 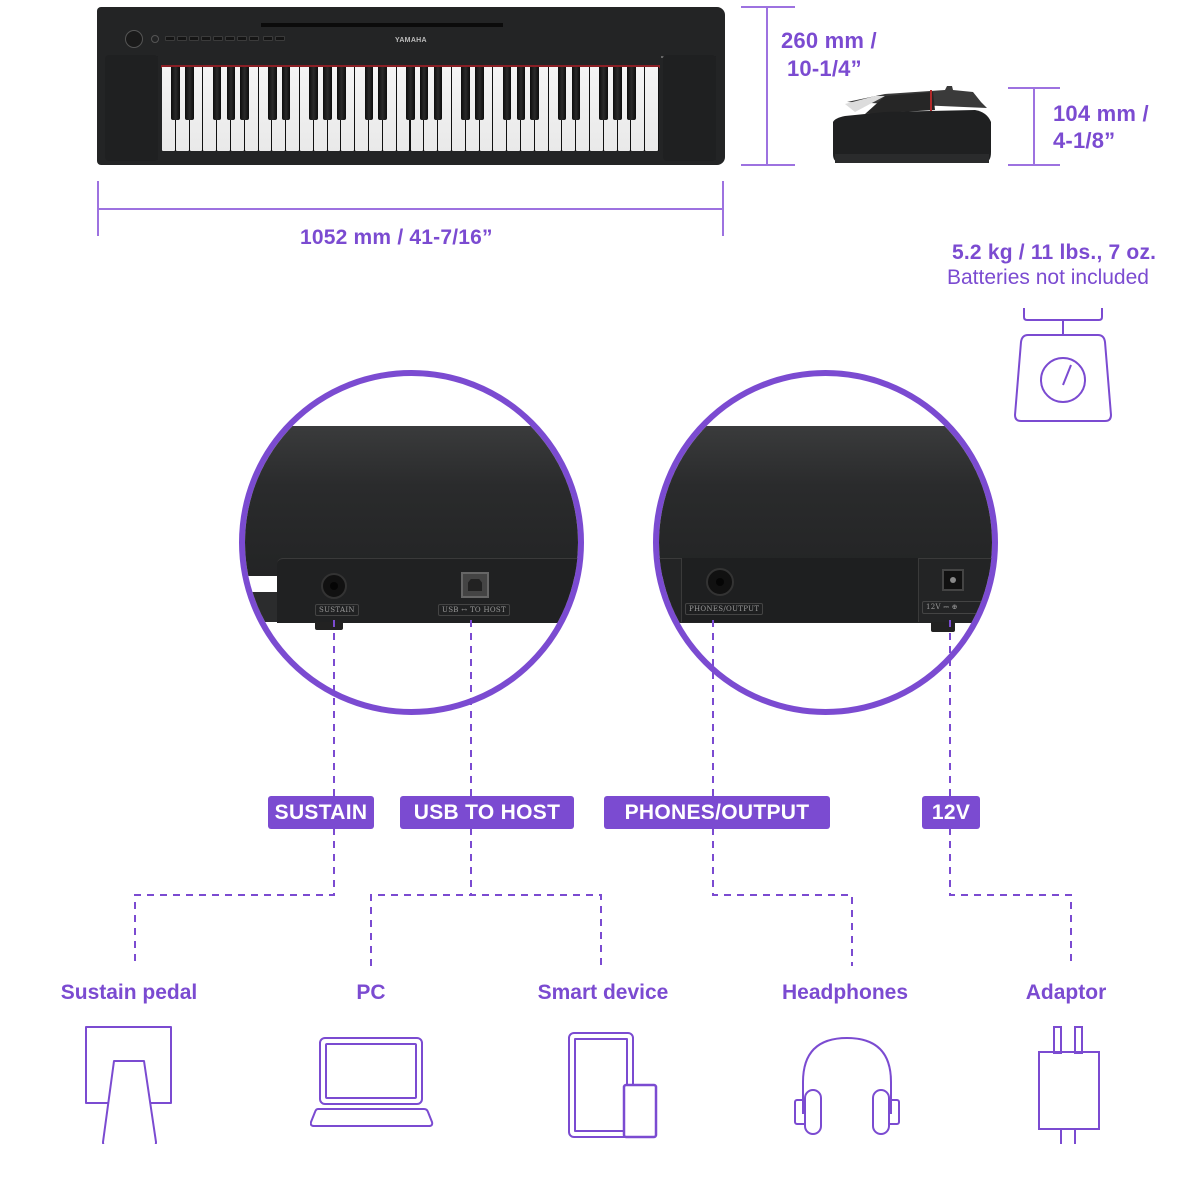 What do you see at coordinates (372, 1082) in the screenshot?
I see `laptop-icon` at bounding box center [372, 1082].